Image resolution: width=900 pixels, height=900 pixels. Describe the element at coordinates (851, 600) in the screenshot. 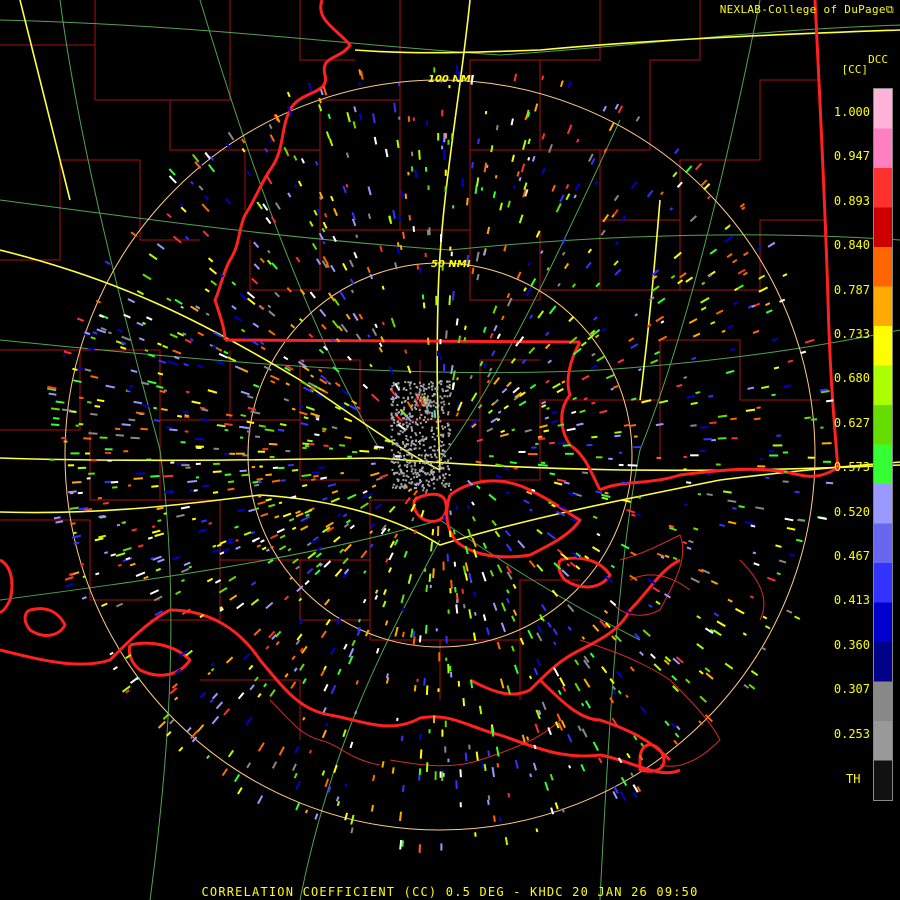

I see `color-scale-label: 0.413` at that location.